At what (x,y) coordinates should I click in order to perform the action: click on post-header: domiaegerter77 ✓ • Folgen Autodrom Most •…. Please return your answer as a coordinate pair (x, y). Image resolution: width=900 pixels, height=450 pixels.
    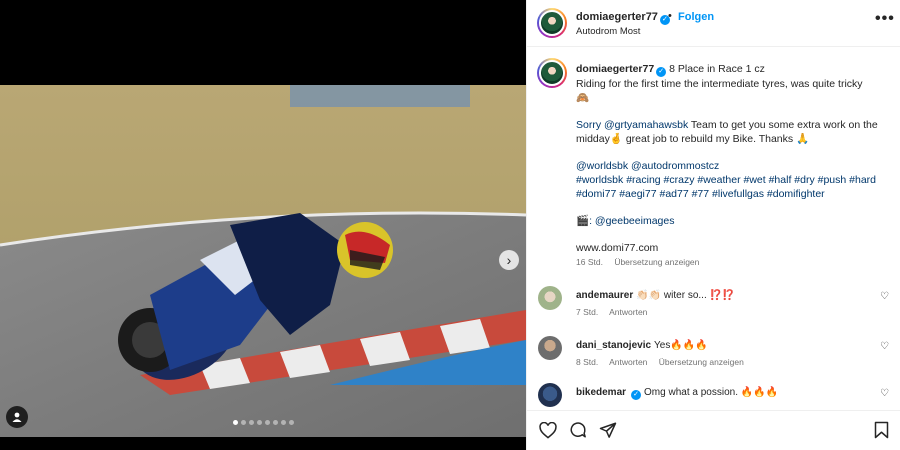
    Looking at the image, I should click on (713, 23).